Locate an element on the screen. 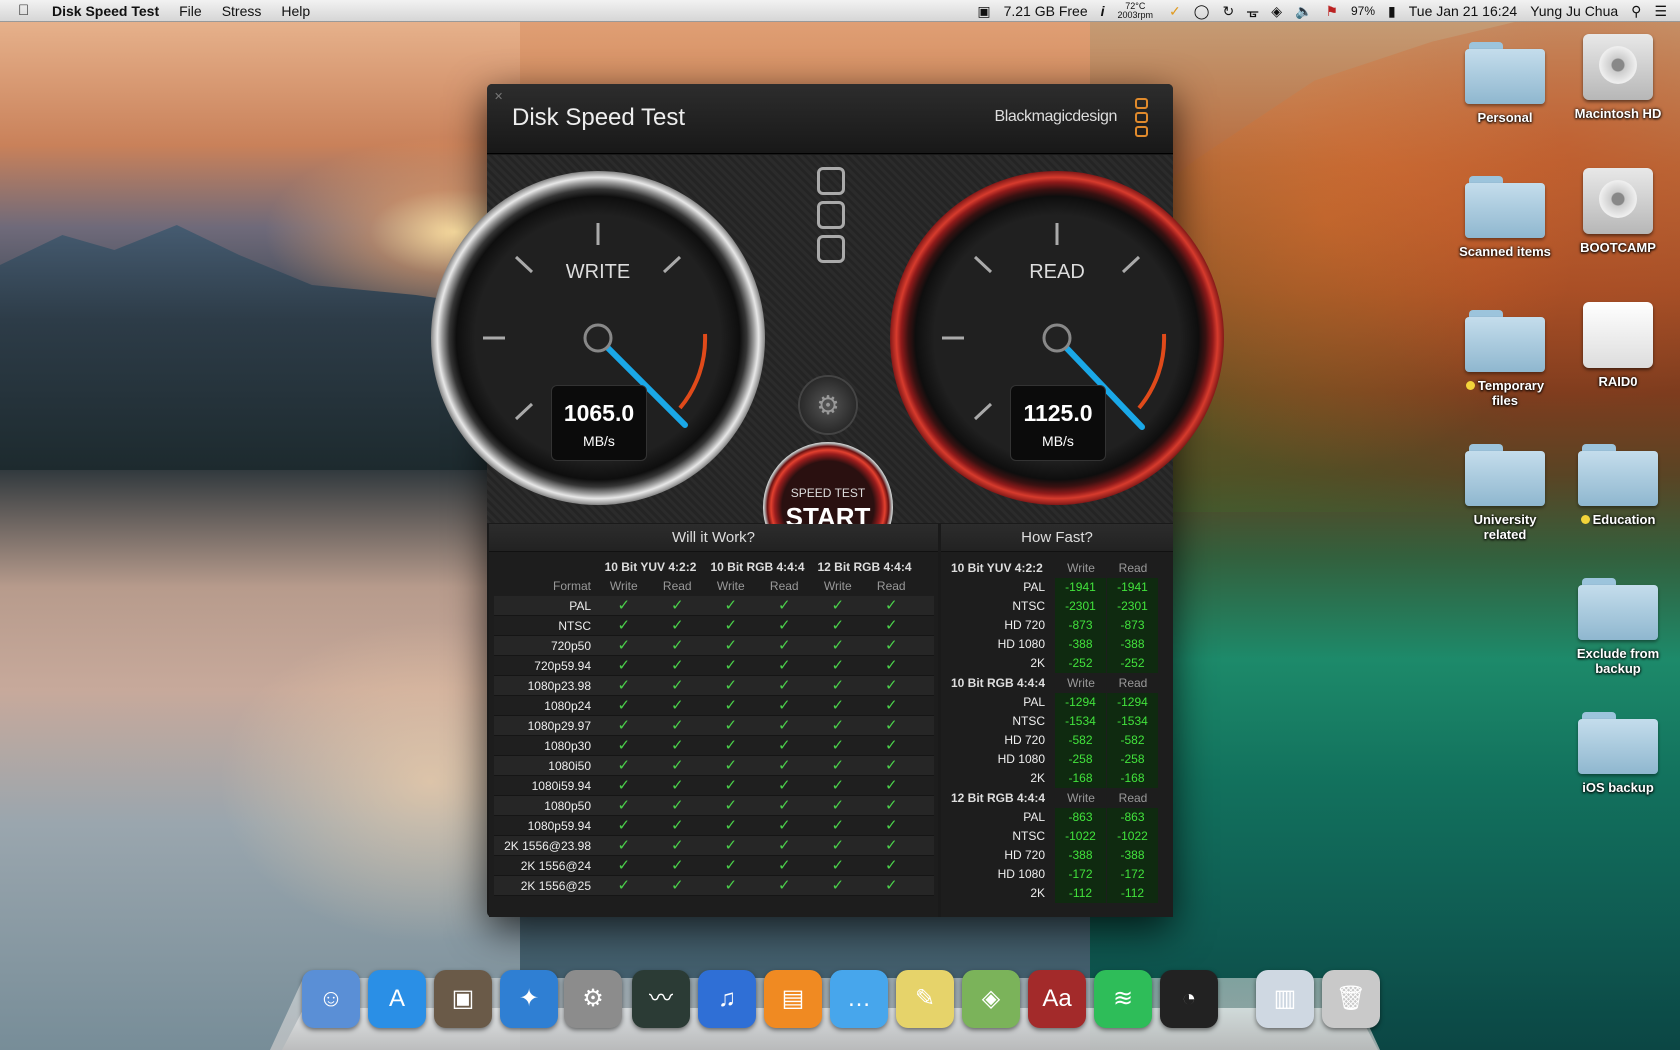 The width and height of the screenshot is (1680, 1050). format-label: 1080p50 is located at coordinates (567, 806).